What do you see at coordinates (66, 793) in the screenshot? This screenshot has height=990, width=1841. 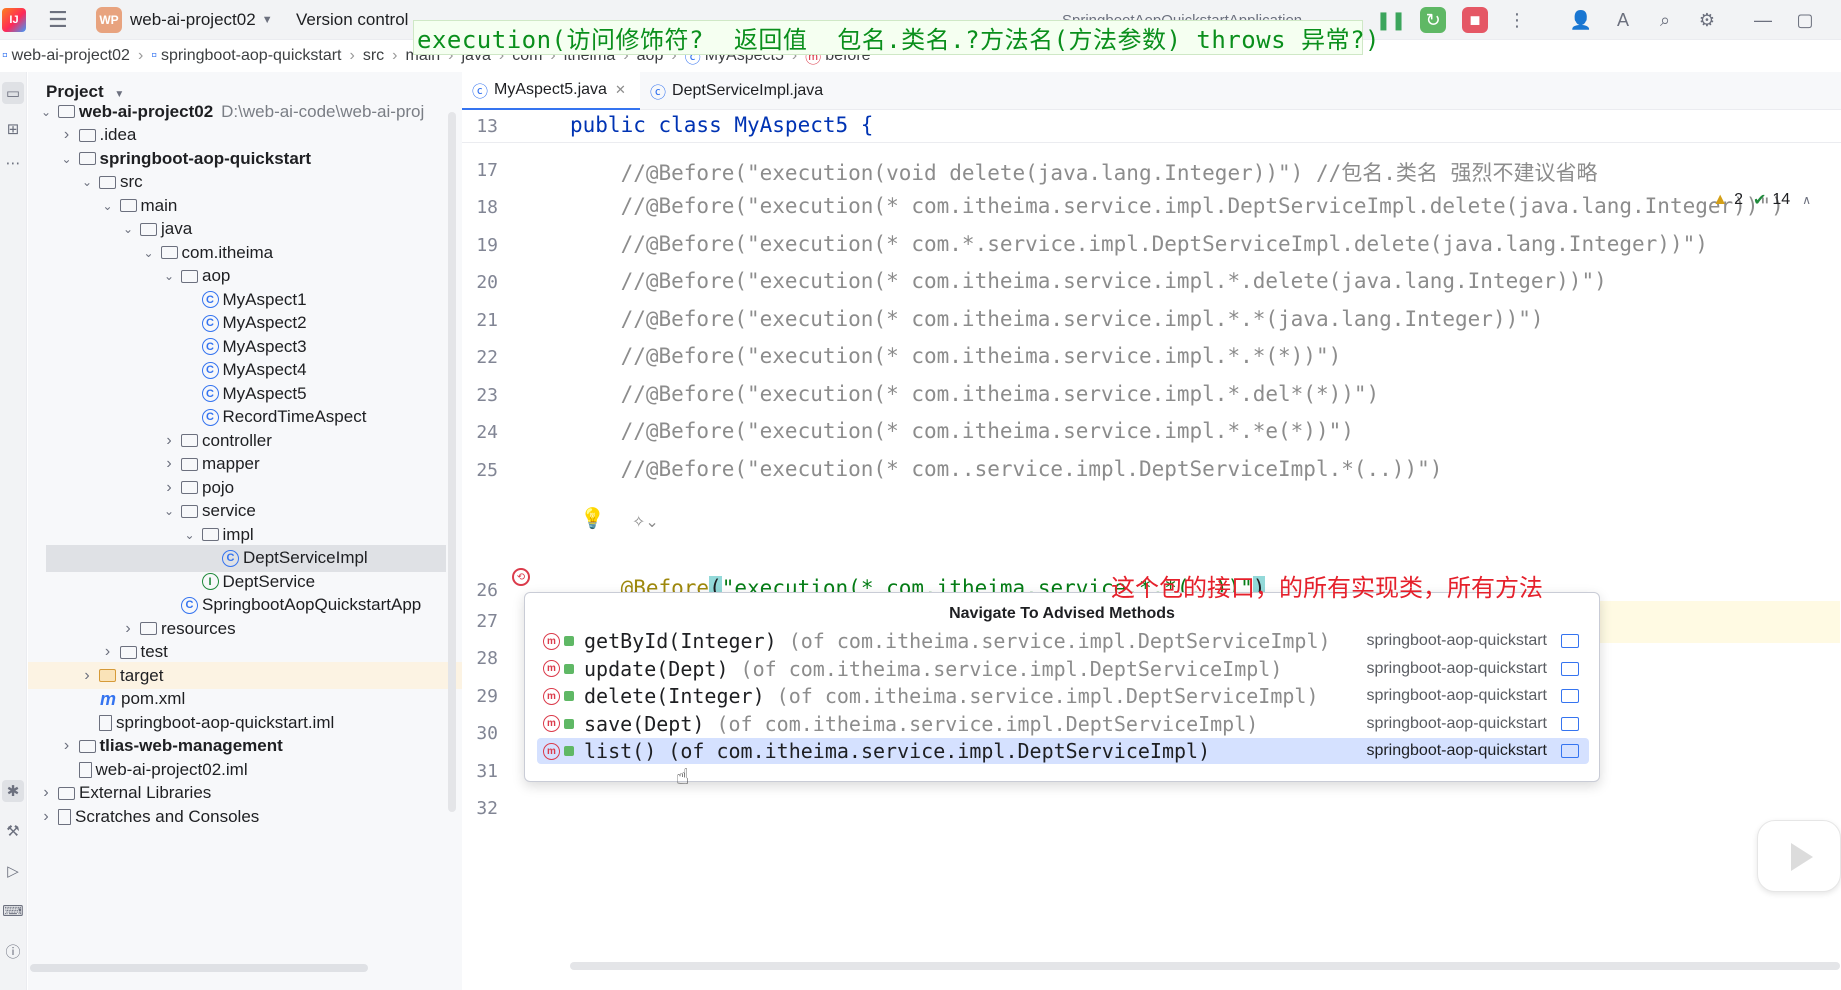 I see `library-icon` at bounding box center [66, 793].